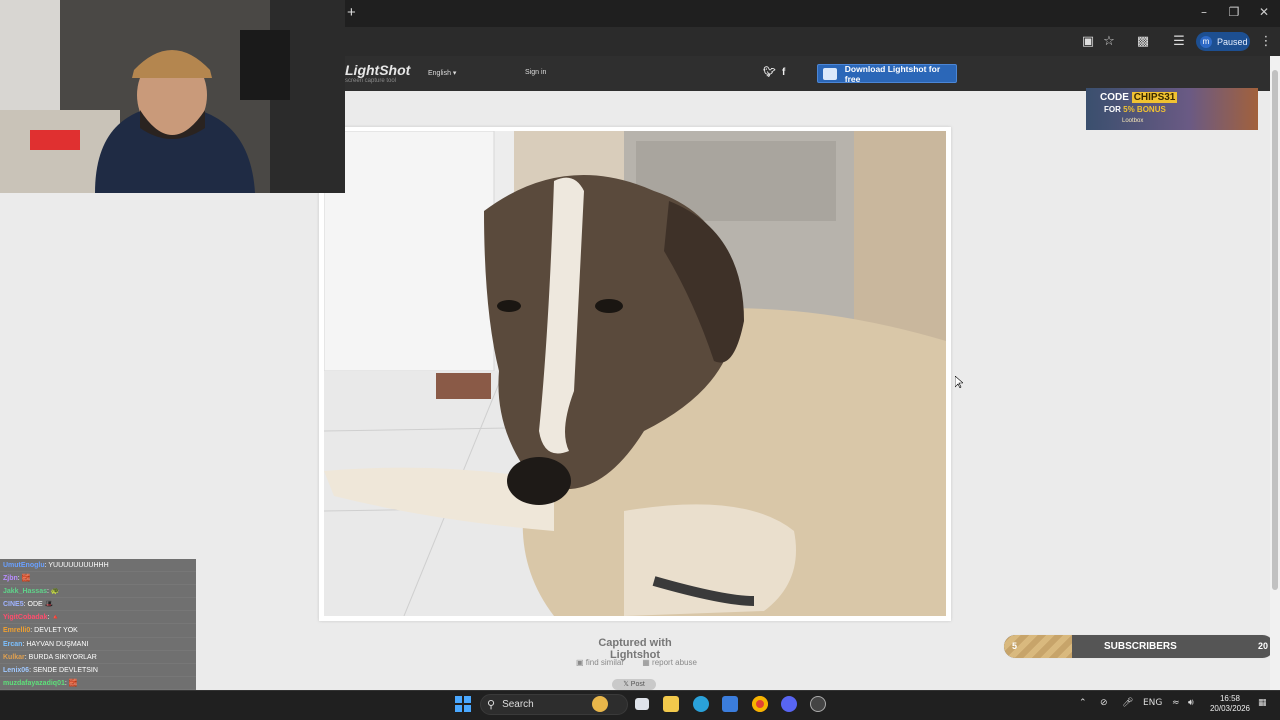  I want to click on clock-date: 20/03/2026, so click(1230, 708).